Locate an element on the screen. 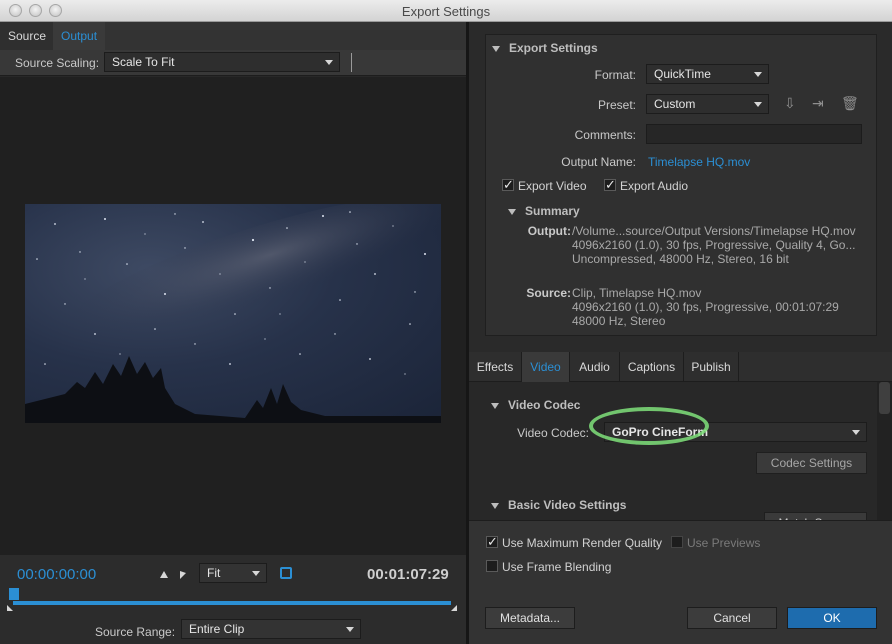  annotation-circle is located at coordinates (649, 426).